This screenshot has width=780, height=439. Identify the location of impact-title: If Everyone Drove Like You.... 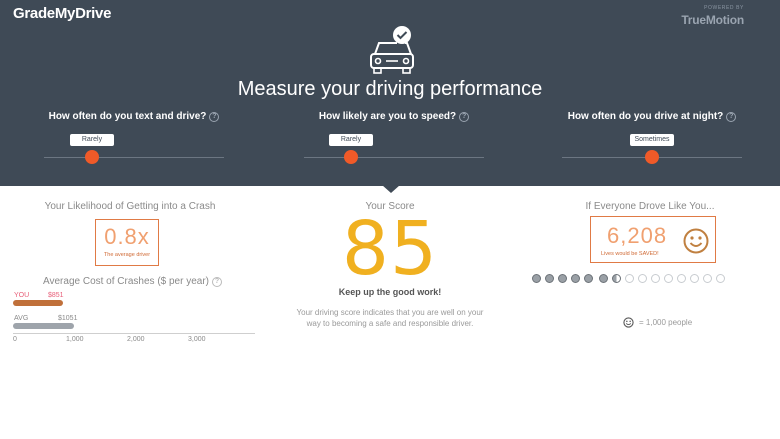
(650, 206).